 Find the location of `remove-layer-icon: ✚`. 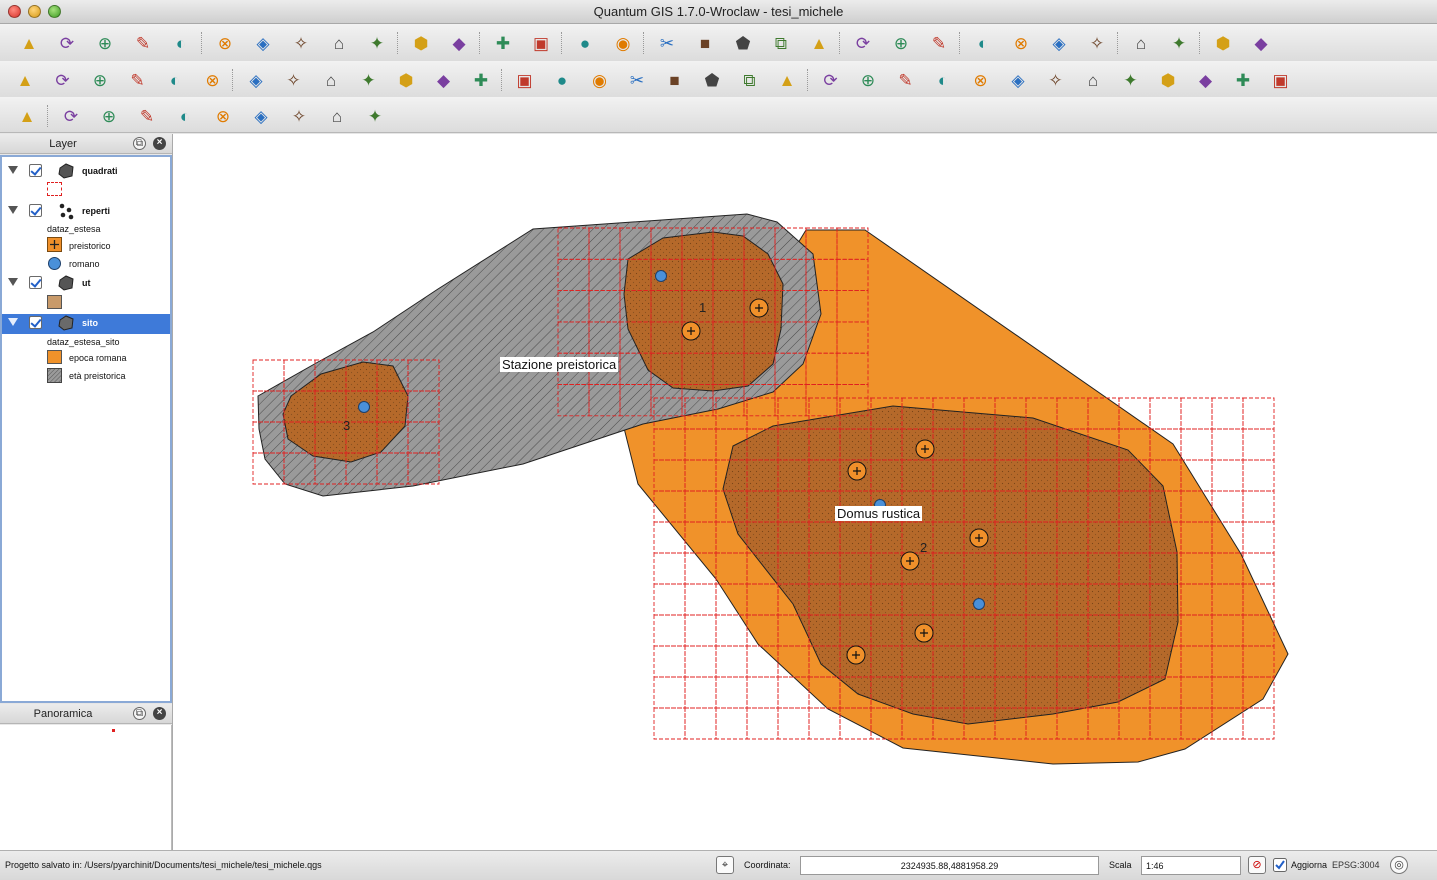

remove-layer-icon: ✚ is located at coordinates (481, 80).